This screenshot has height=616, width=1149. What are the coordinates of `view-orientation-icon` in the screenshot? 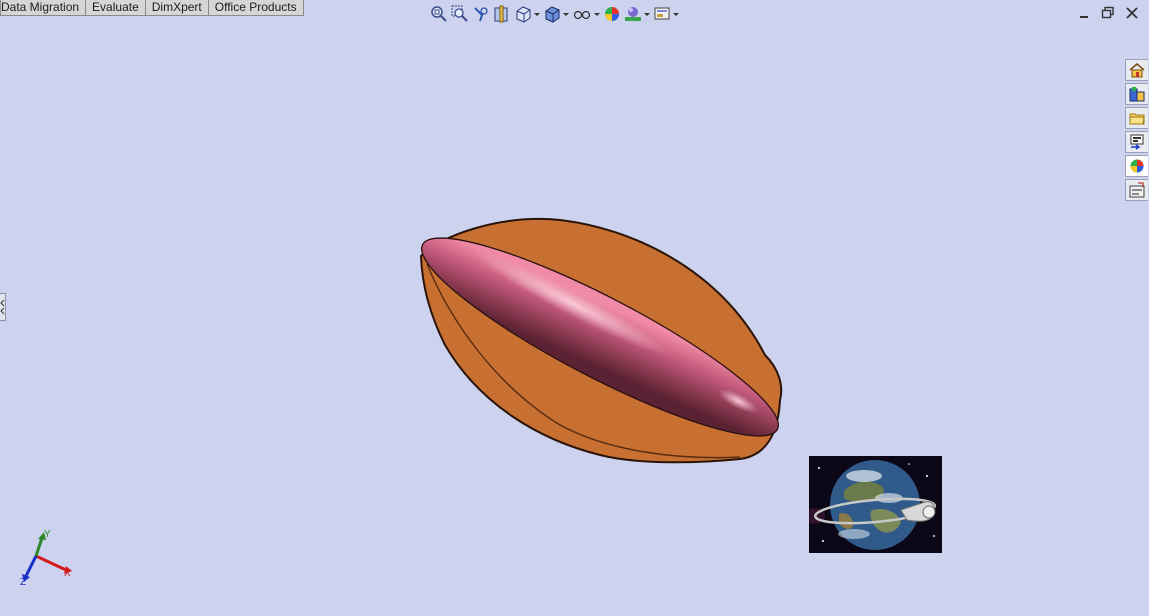 It's located at (523, 14).